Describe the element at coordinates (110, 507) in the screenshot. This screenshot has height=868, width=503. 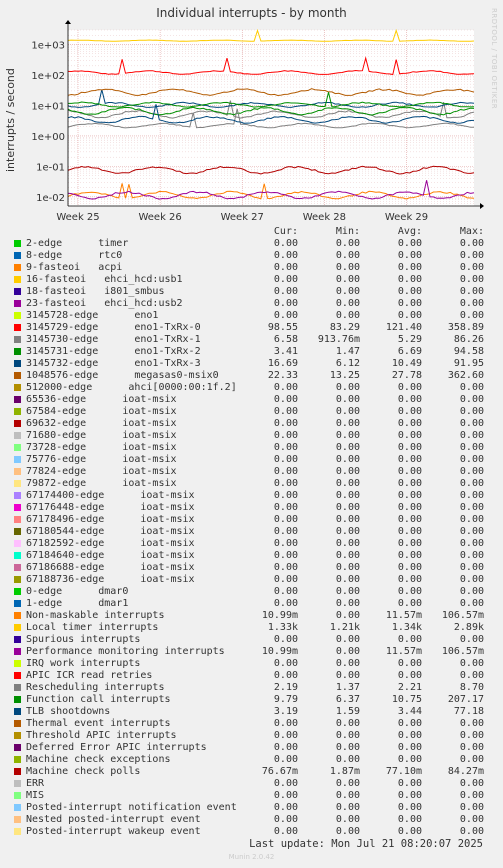
I see `legend-series-name: 67176448-edge ioat-msix` at that location.